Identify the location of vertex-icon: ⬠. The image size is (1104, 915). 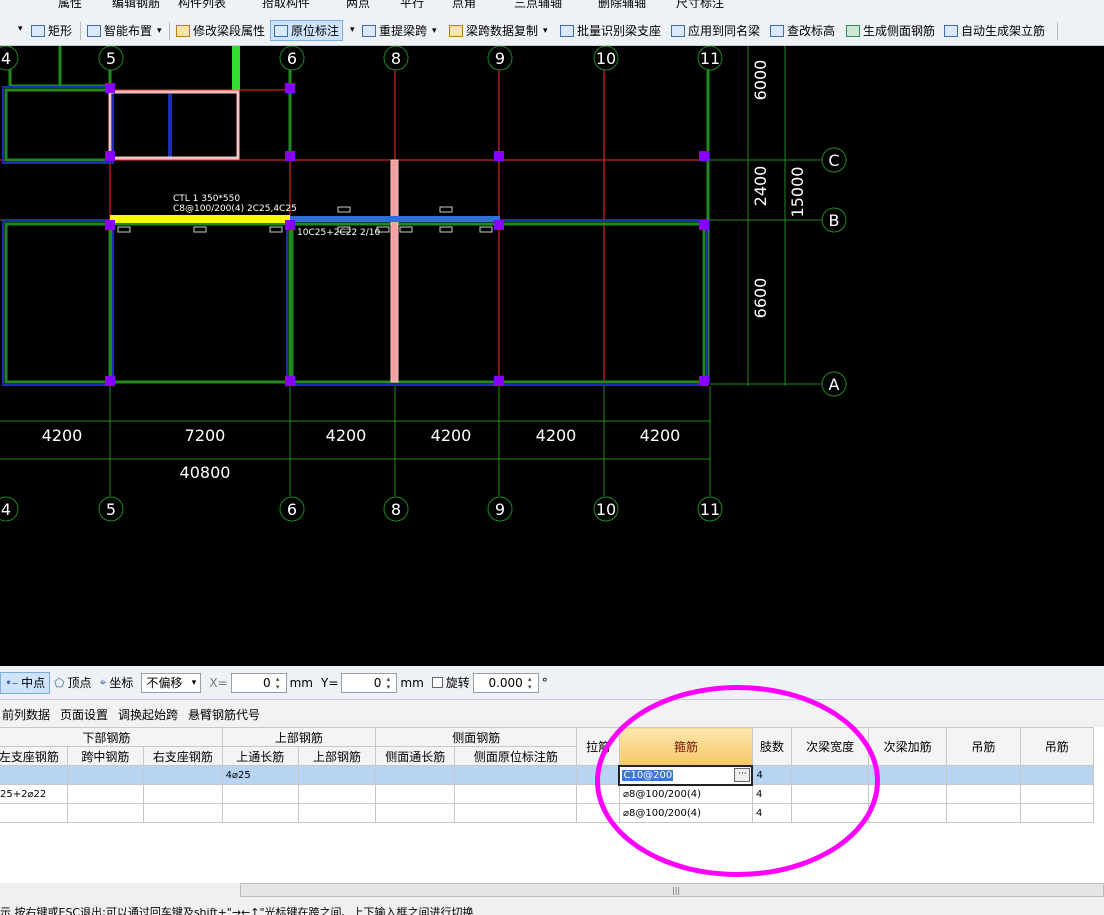
(59, 682).